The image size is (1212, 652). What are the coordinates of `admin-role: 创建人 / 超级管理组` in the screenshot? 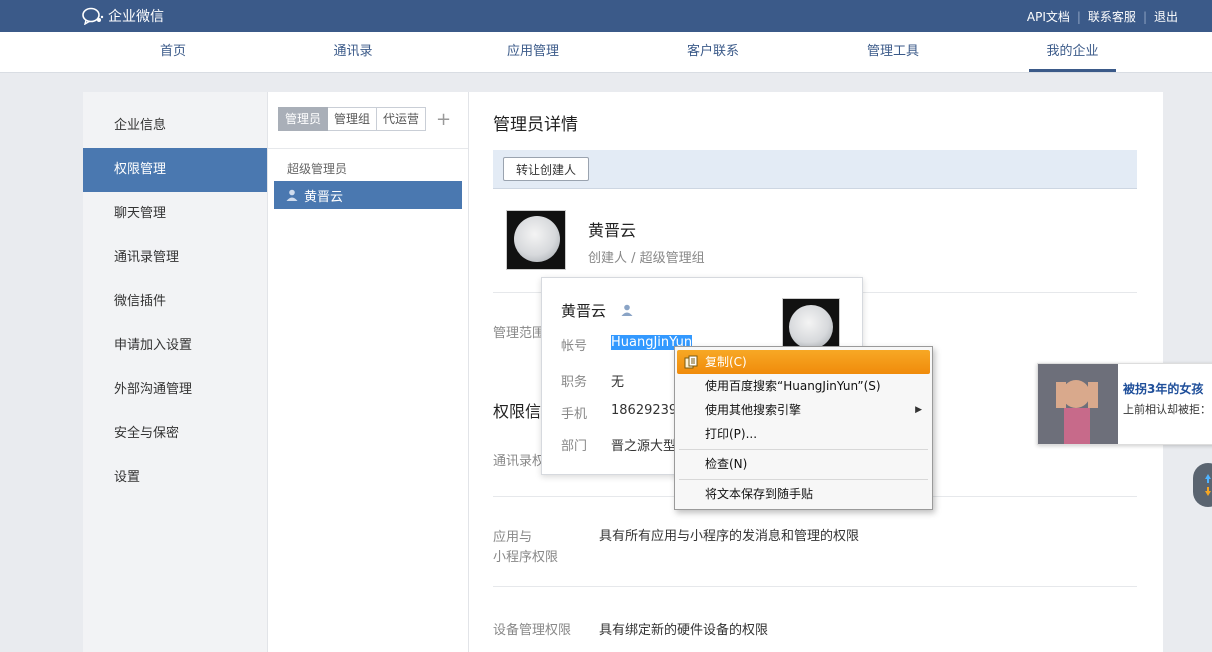 It's located at (646, 258).